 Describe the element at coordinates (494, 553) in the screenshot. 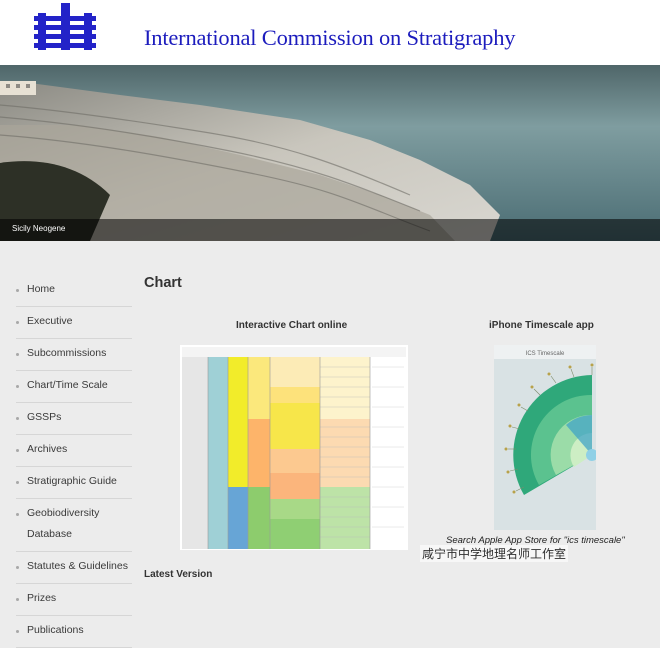

I see `wechat-watermark: 咸宁市中学地理名师工作室` at that location.